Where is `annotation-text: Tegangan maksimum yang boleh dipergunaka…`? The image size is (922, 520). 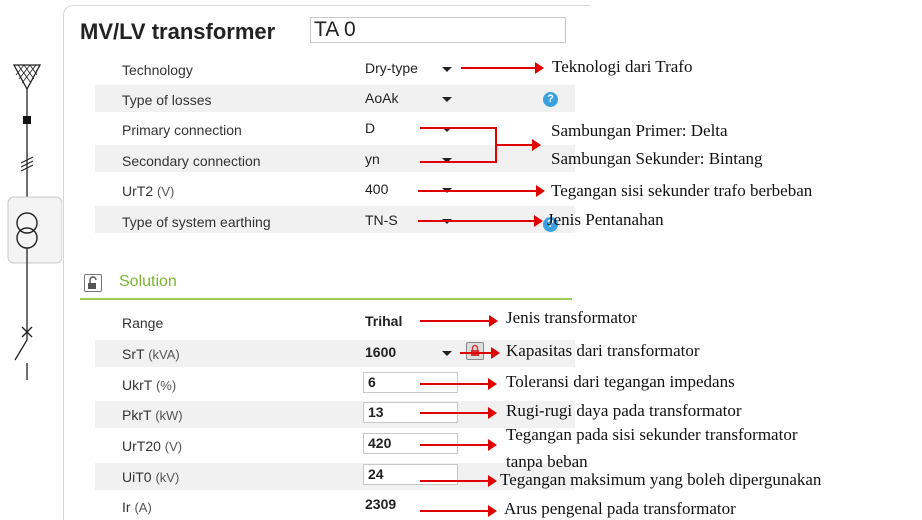
annotation-text: Tegangan maksimum yang boleh dipergunaka… is located at coordinates (661, 479).